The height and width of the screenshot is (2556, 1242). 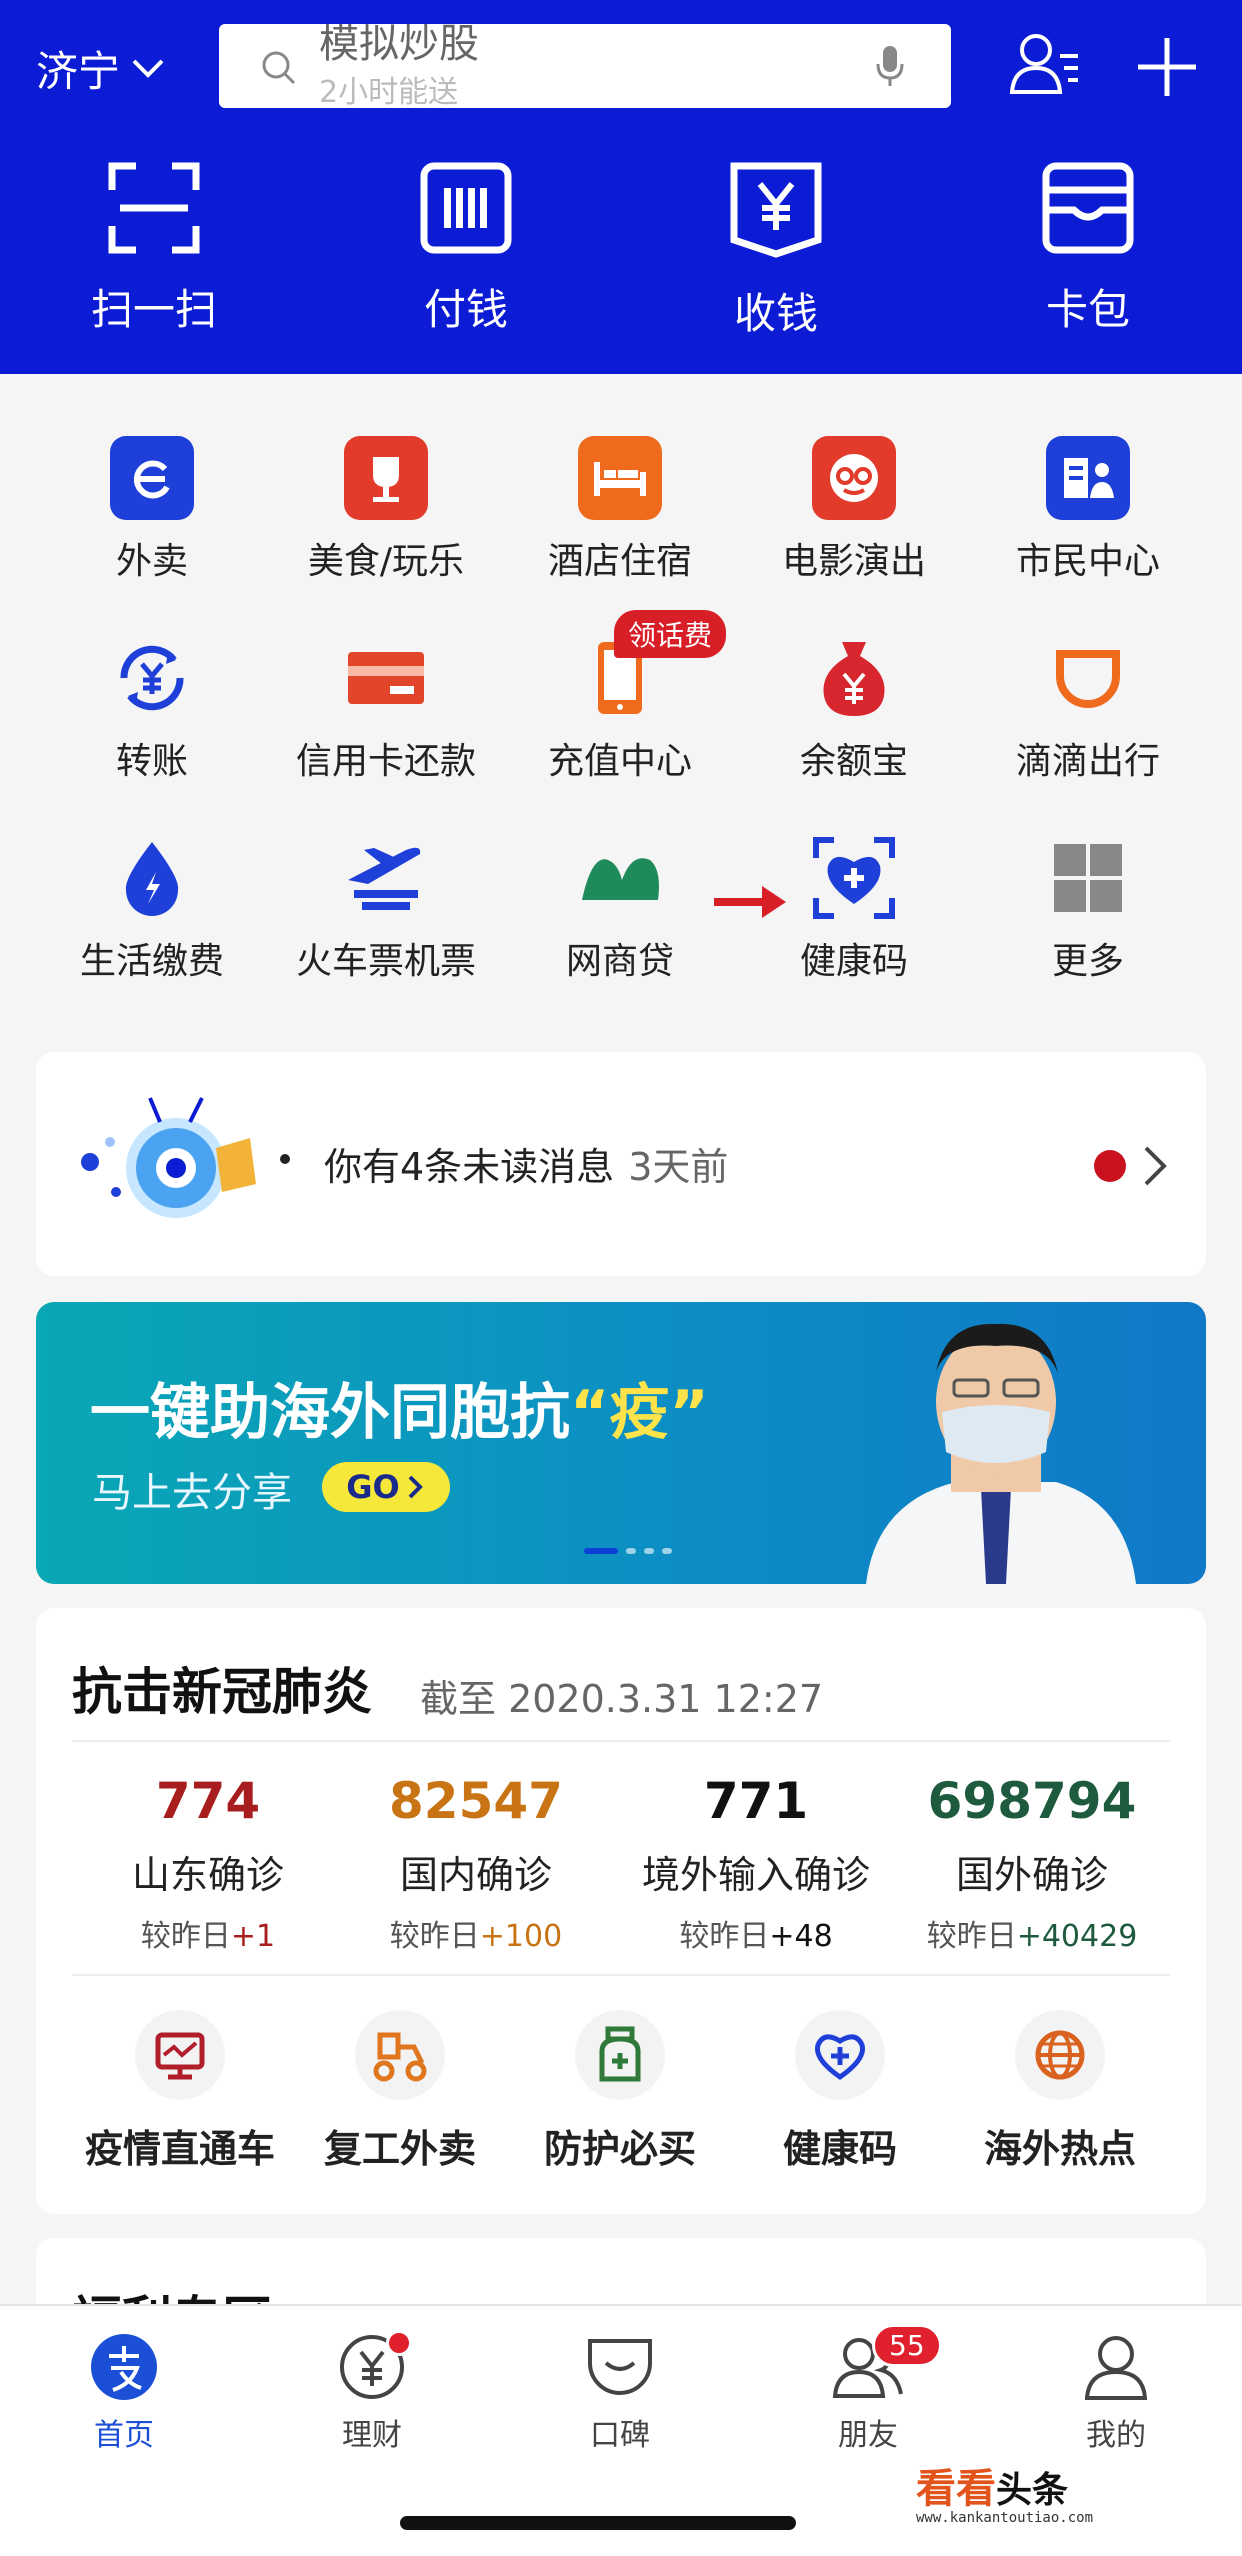 What do you see at coordinates (386, 710) in the screenshot?
I see `service-credit-card: 信用卡还款` at bounding box center [386, 710].